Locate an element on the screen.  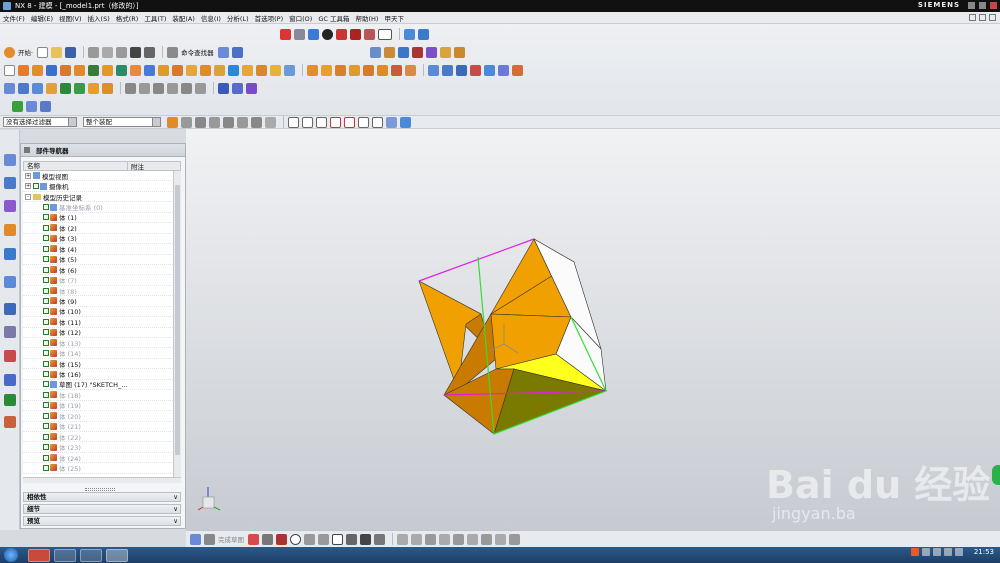
tray-icon is located at coordinates (925, 552).